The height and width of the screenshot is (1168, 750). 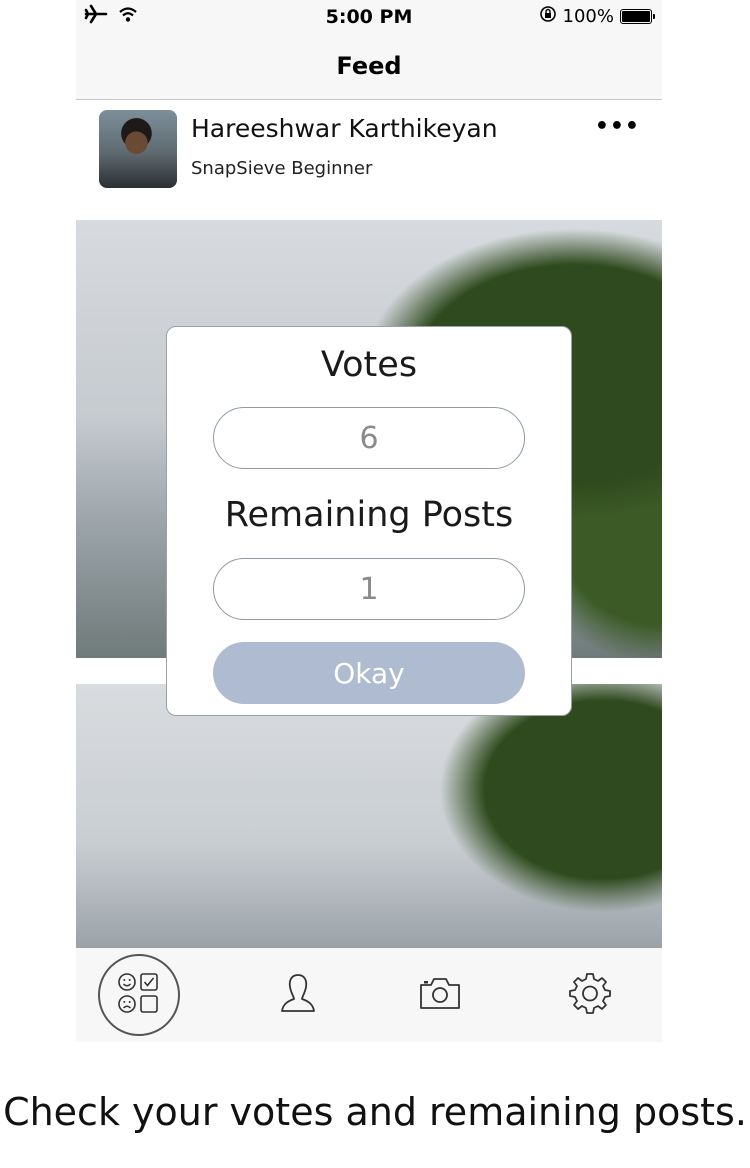 I want to click on feed-icon, so click(x=139, y=995).